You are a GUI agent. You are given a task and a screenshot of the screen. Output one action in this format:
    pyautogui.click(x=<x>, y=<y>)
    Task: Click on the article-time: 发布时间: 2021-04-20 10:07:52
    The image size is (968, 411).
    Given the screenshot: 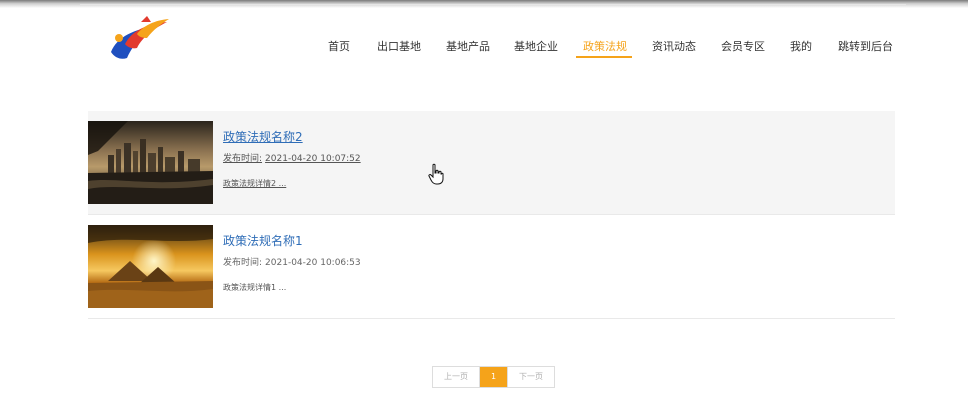 What is the action you would take?
    pyautogui.click(x=292, y=157)
    